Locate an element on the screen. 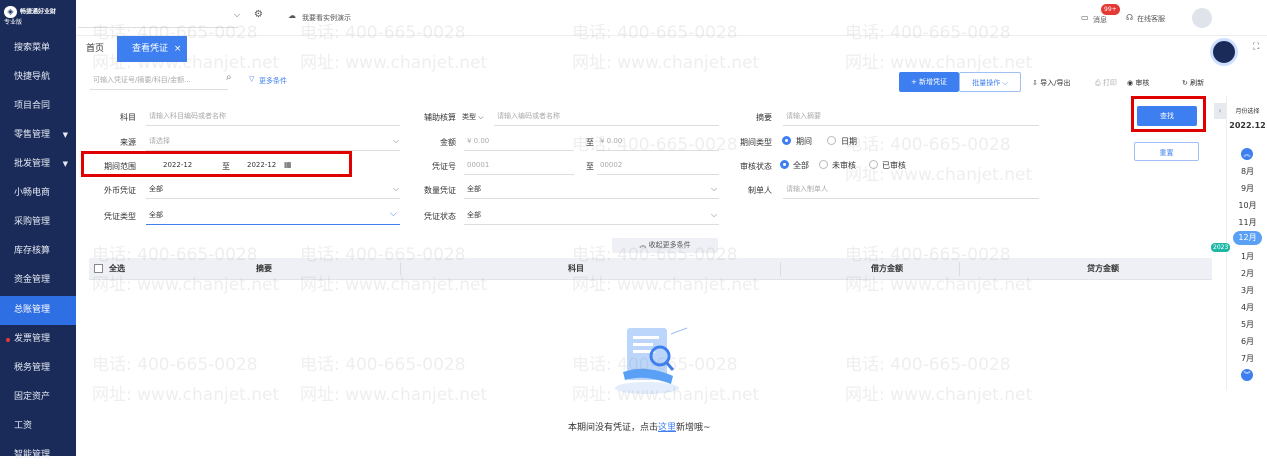 Image resolution: width=1267 pixels, height=470 pixels. source-select: 请选择 is located at coordinates (273, 141).